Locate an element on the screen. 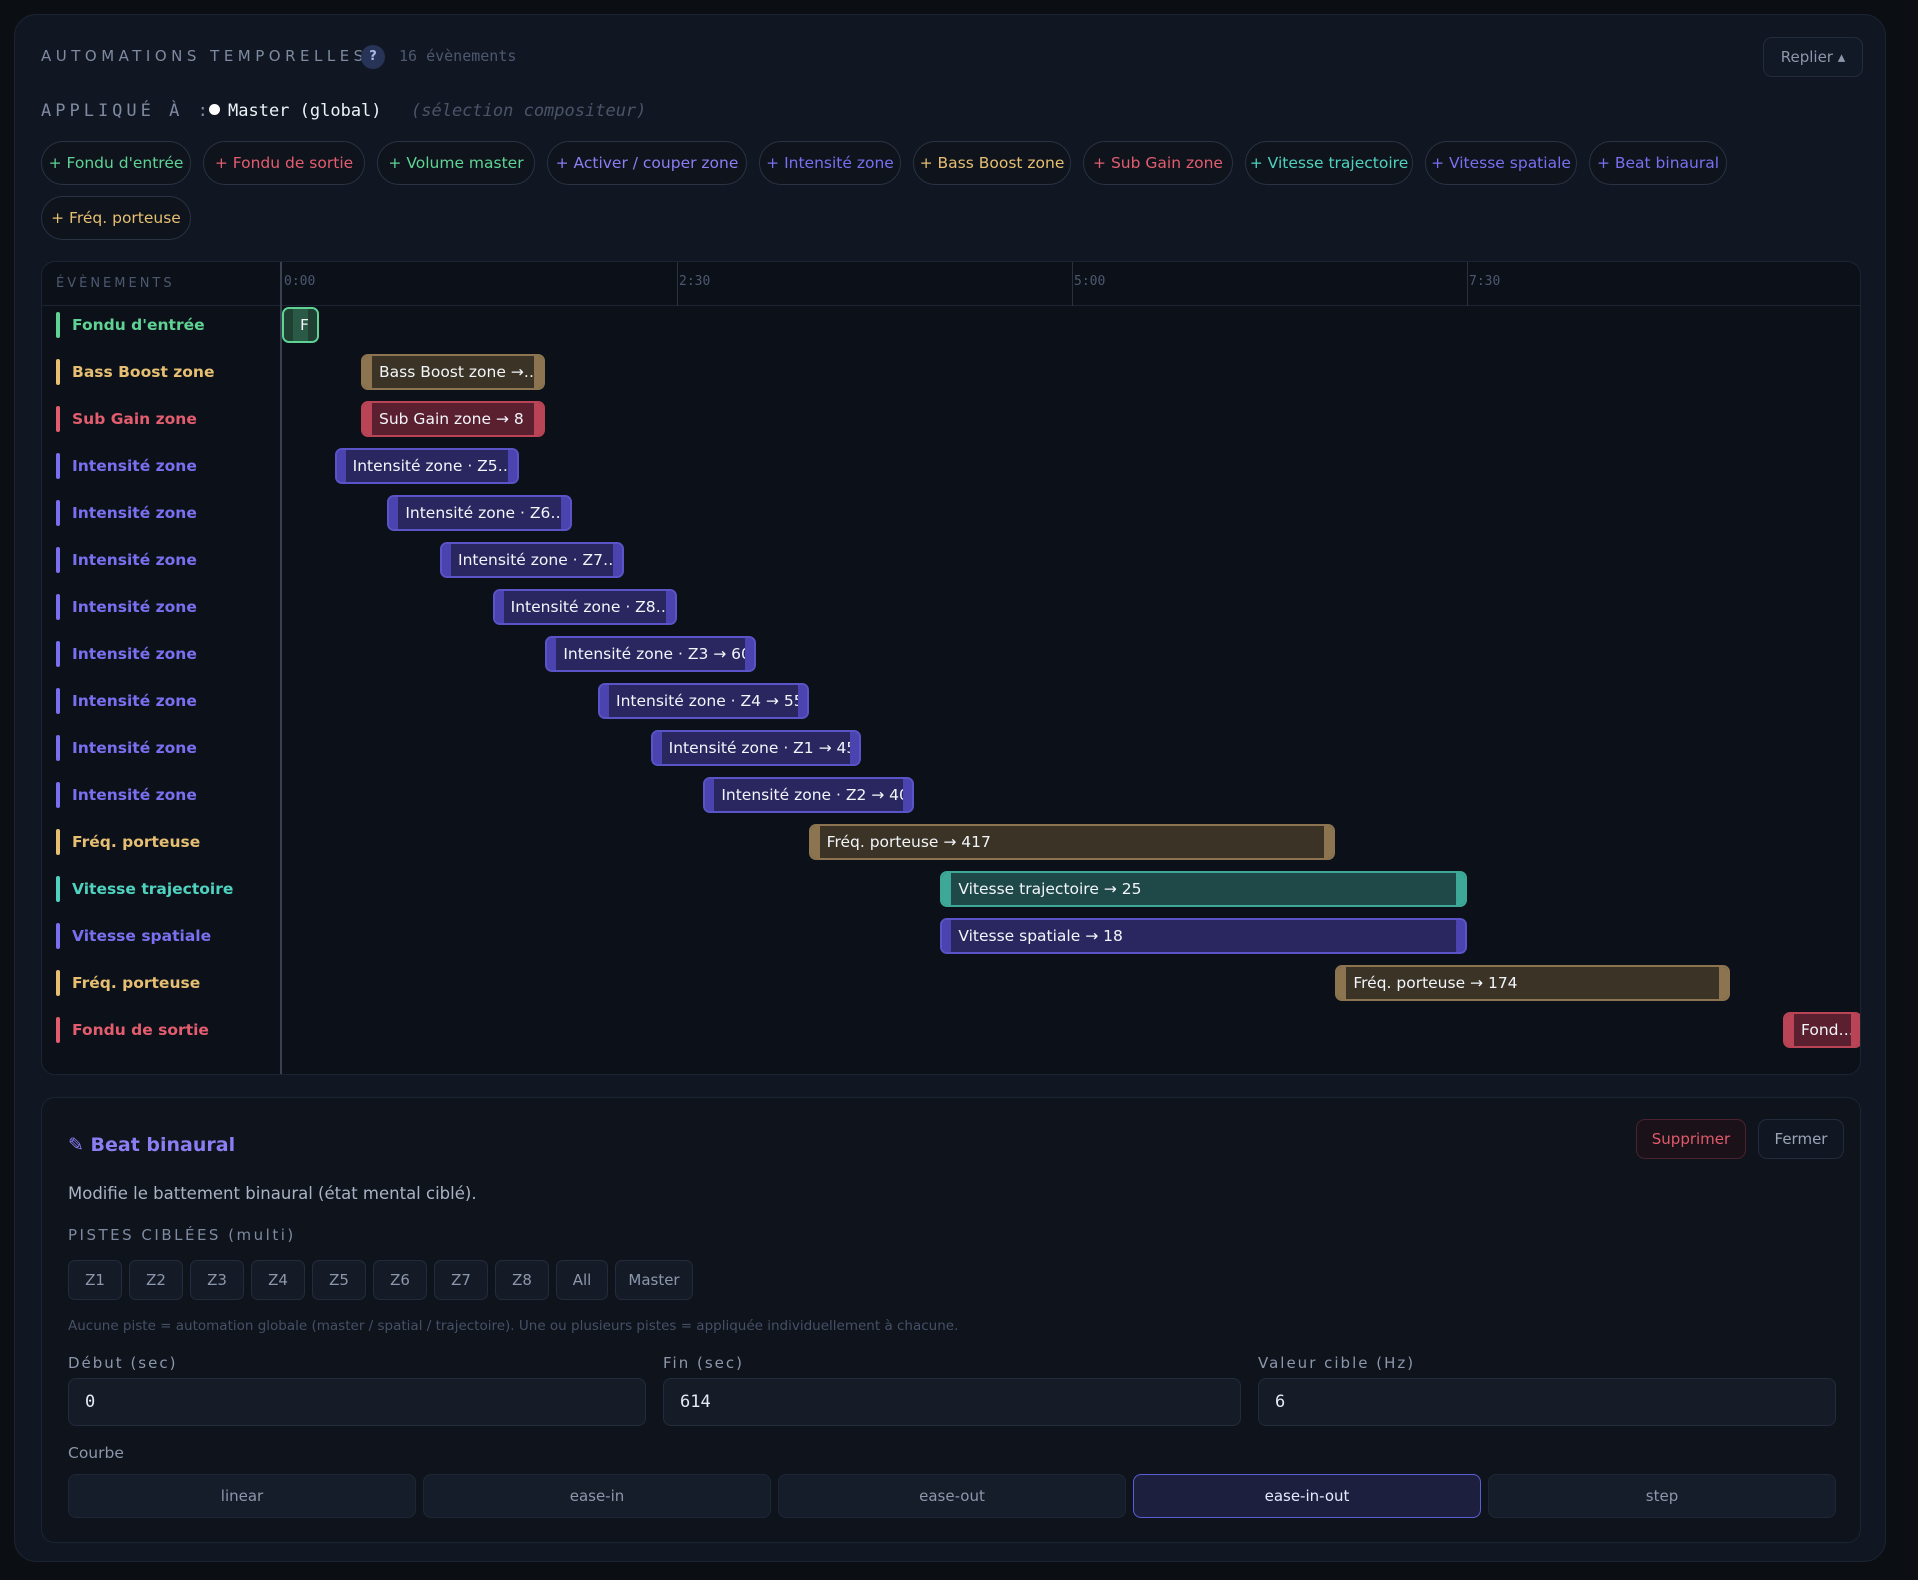  automation-event-bar: Fréq. porteuse → 417 is located at coordinates (1072, 842).